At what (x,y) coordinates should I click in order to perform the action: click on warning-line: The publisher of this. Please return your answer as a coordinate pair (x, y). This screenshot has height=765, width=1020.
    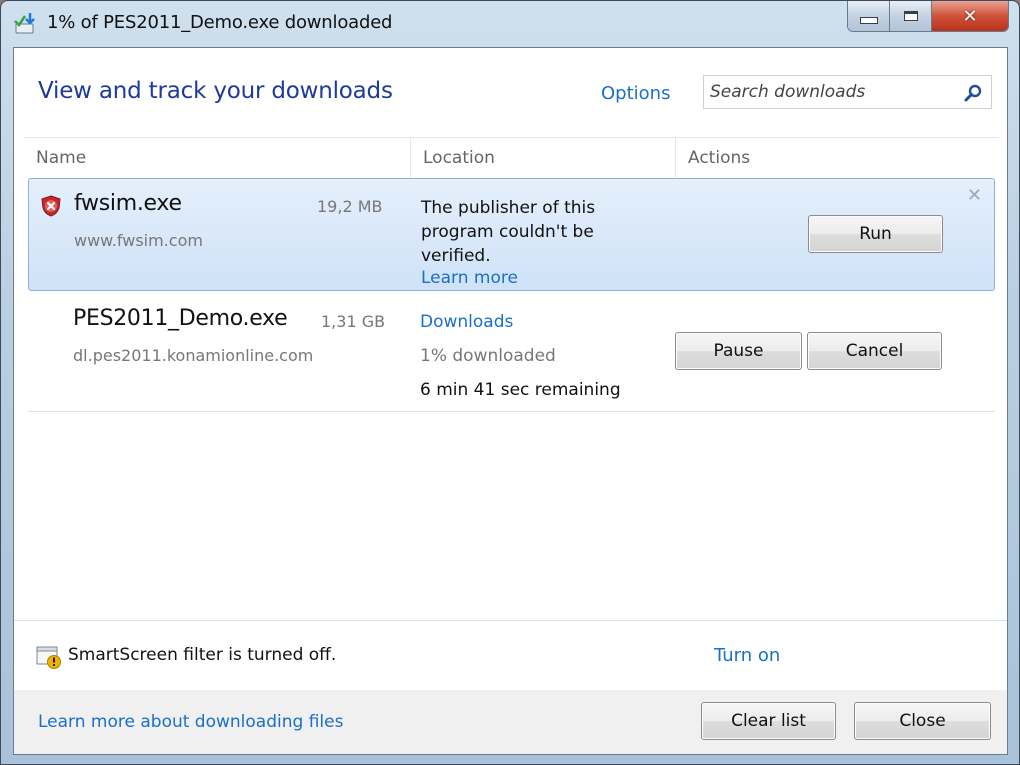
    Looking at the image, I should click on (508, 208).